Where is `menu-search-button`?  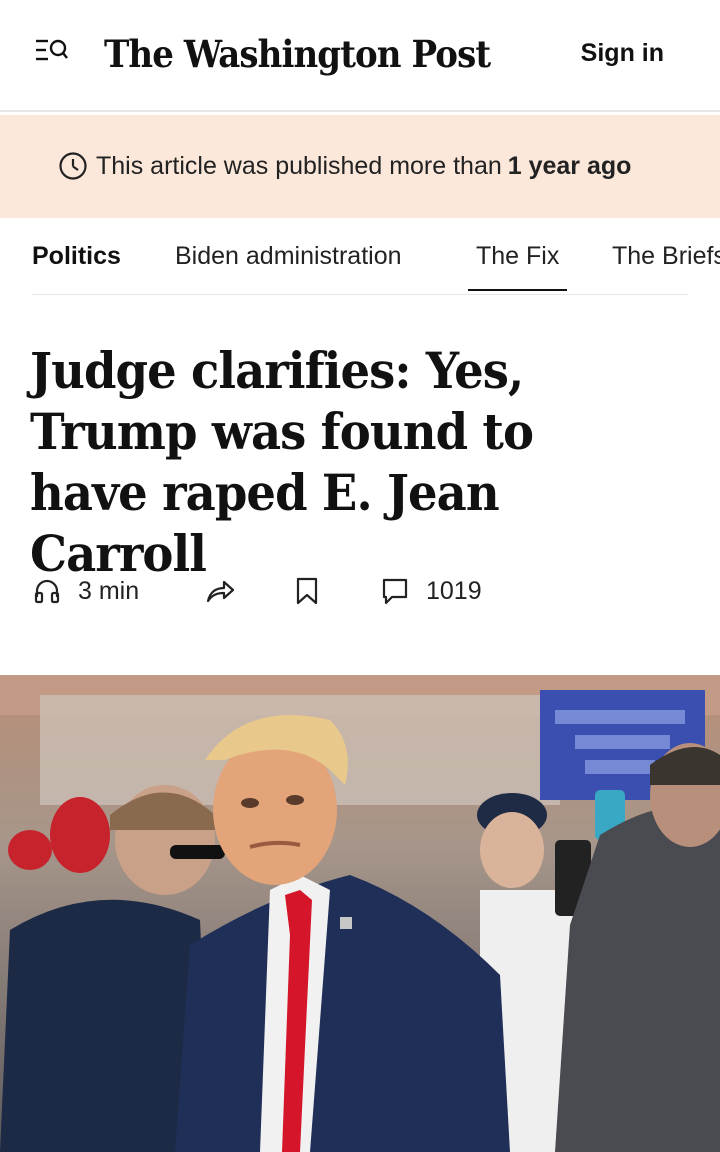 menu-search-button is located at coordinates (52, 51).